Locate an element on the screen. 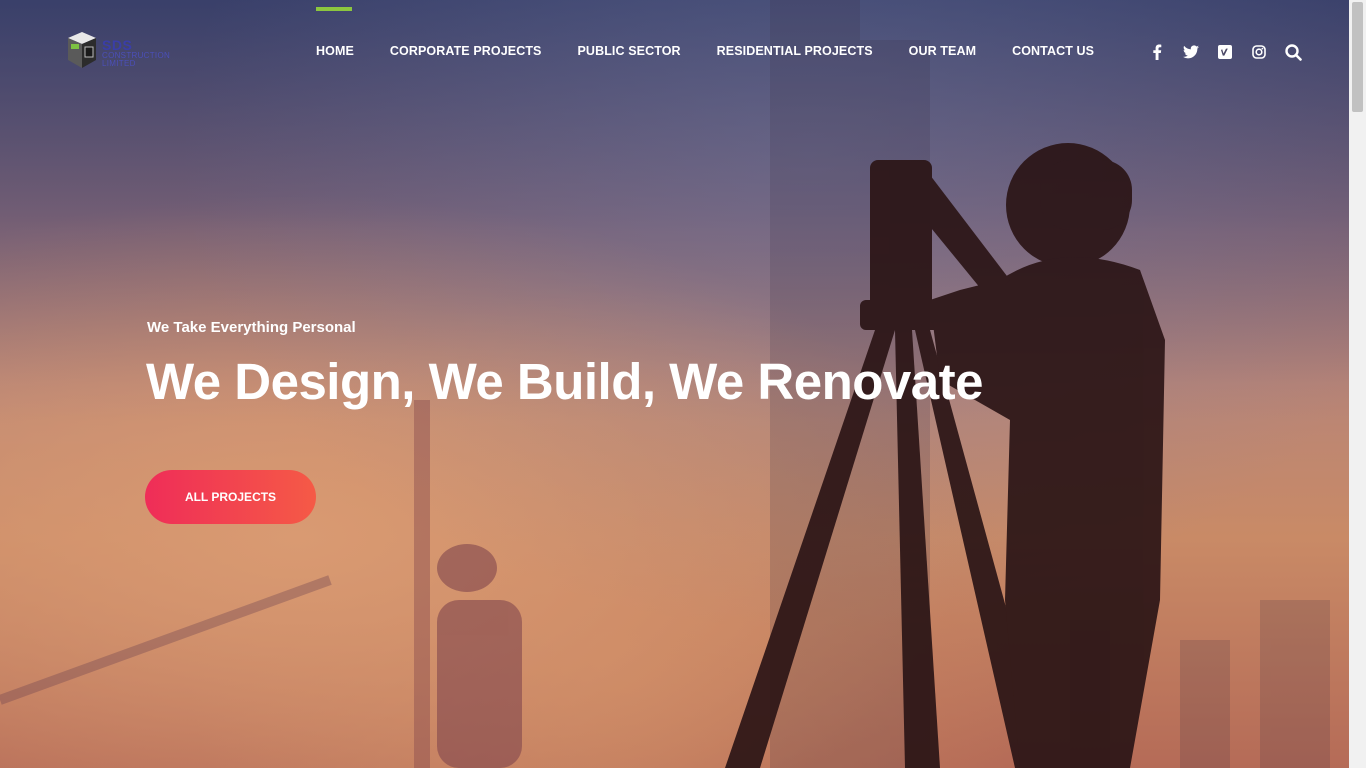  all-projects-button: ALL PROJECTS is located at coordinates (230, 497).